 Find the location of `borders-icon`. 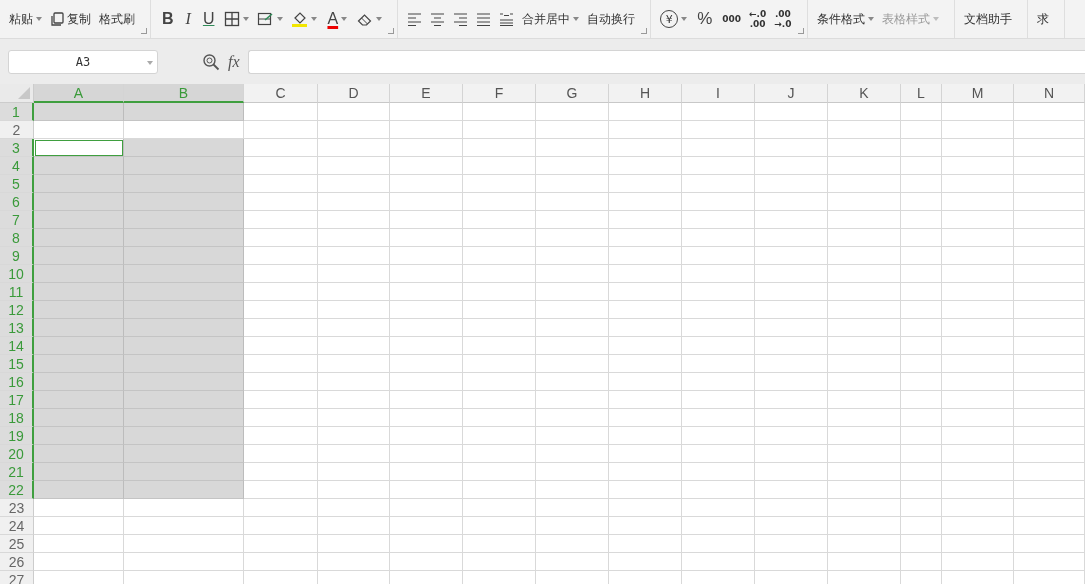

borders-icon is located at coordinates (232, 19).